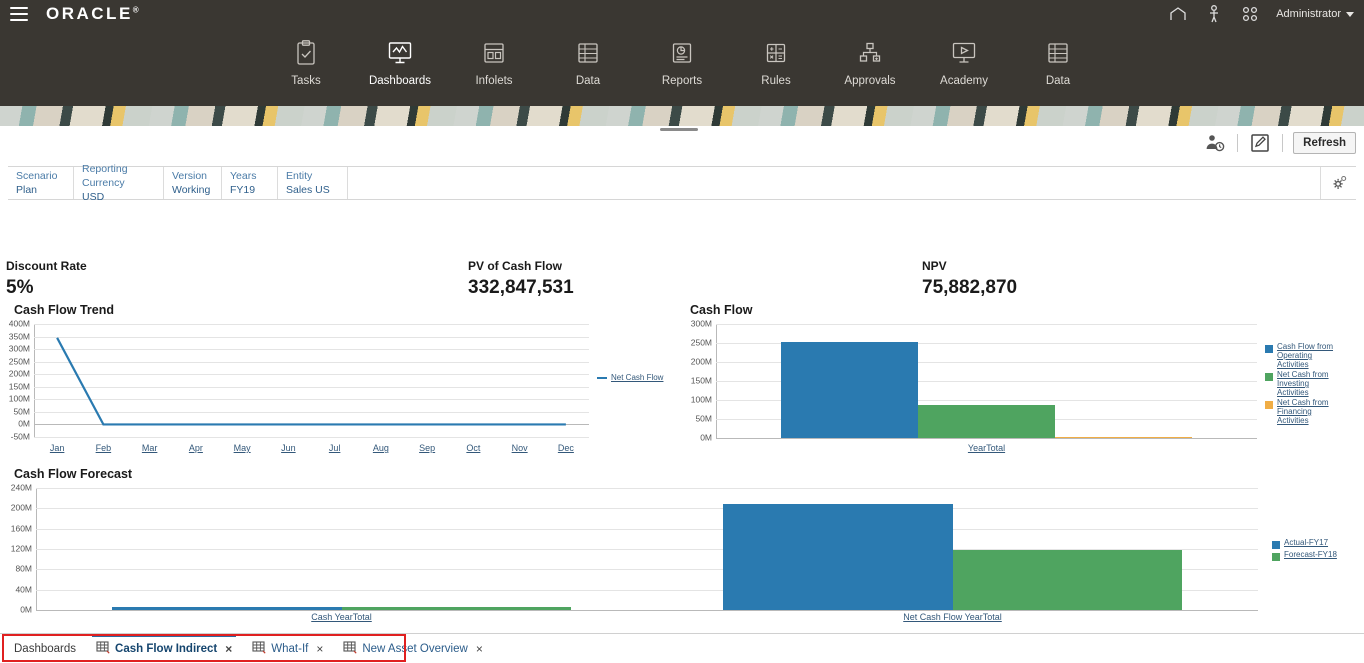 The image size is (1364, 663). I want to click on edit-pencil-icon, so click(1260, 143).